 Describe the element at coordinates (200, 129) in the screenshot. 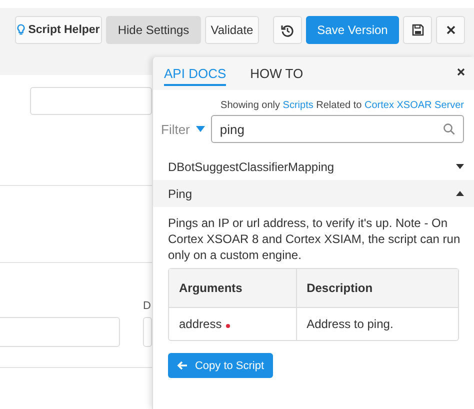

I see `caret-icon` at that location.